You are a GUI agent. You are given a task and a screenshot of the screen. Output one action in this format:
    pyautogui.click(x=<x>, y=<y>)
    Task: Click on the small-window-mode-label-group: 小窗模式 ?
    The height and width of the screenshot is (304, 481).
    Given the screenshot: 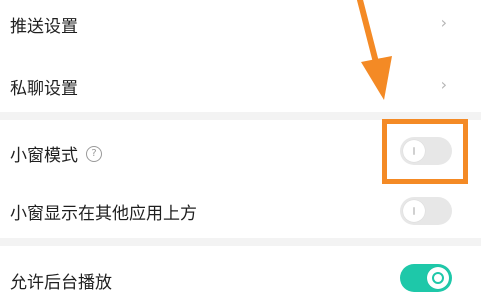 What is the action you would take?
    pyautogui.click(x=56, y=153)
    